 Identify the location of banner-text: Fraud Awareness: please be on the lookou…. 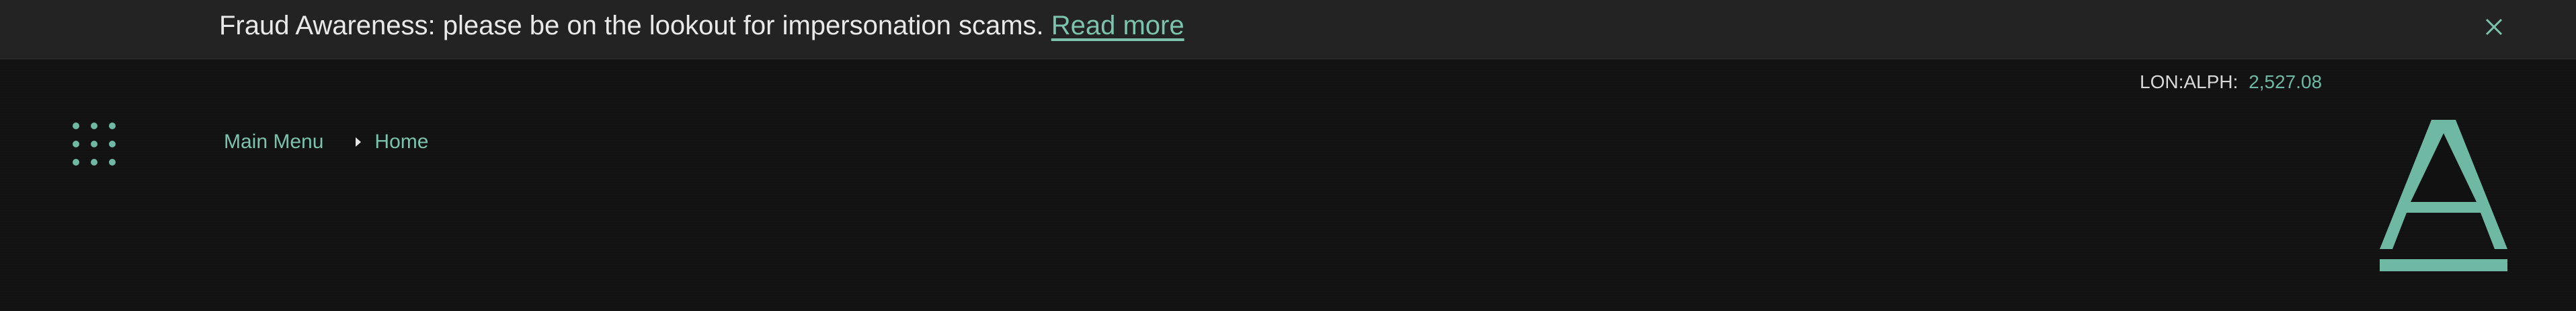
(701, 29).